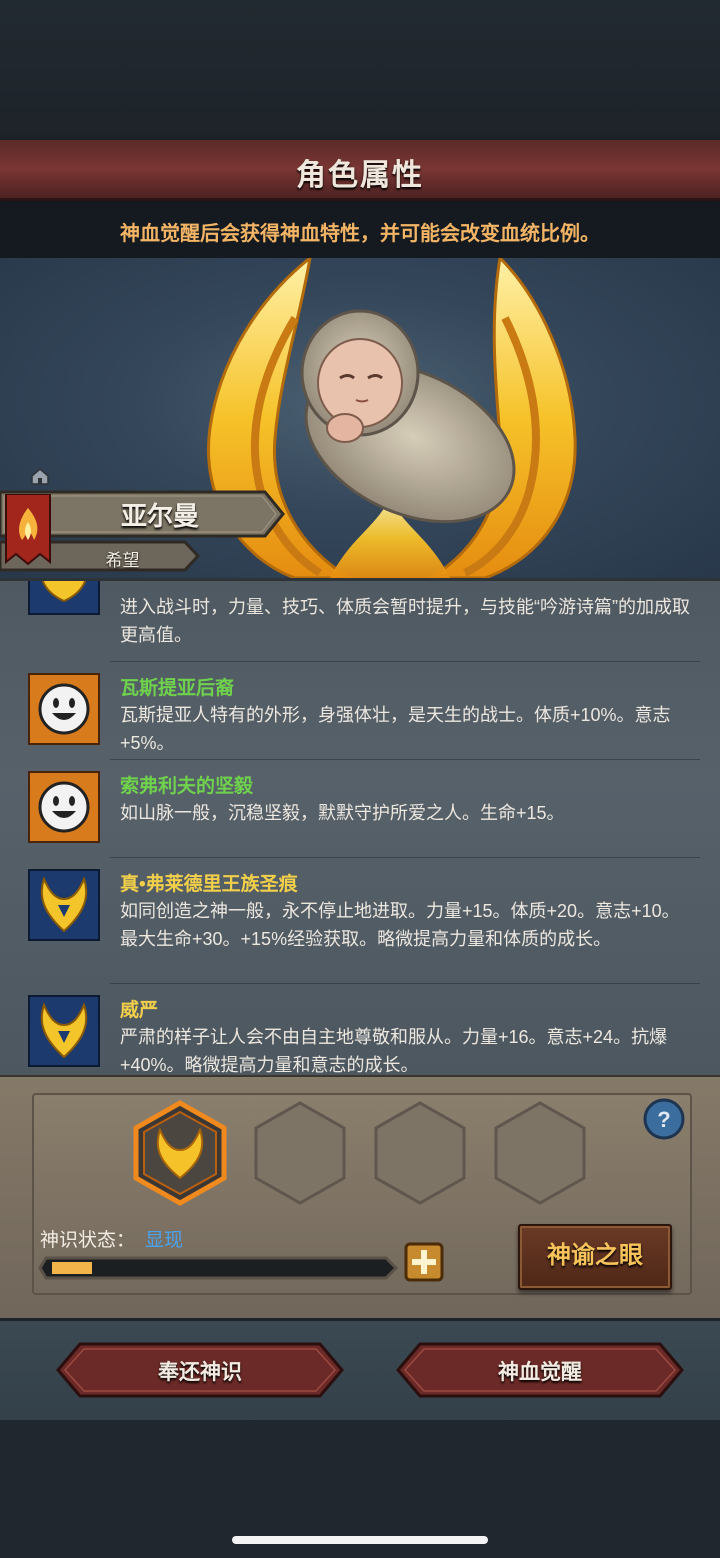  Describe the element at coordinates (540, 1372) in the screenshot. I see `awaken-label: 神血觉醒` at that location.